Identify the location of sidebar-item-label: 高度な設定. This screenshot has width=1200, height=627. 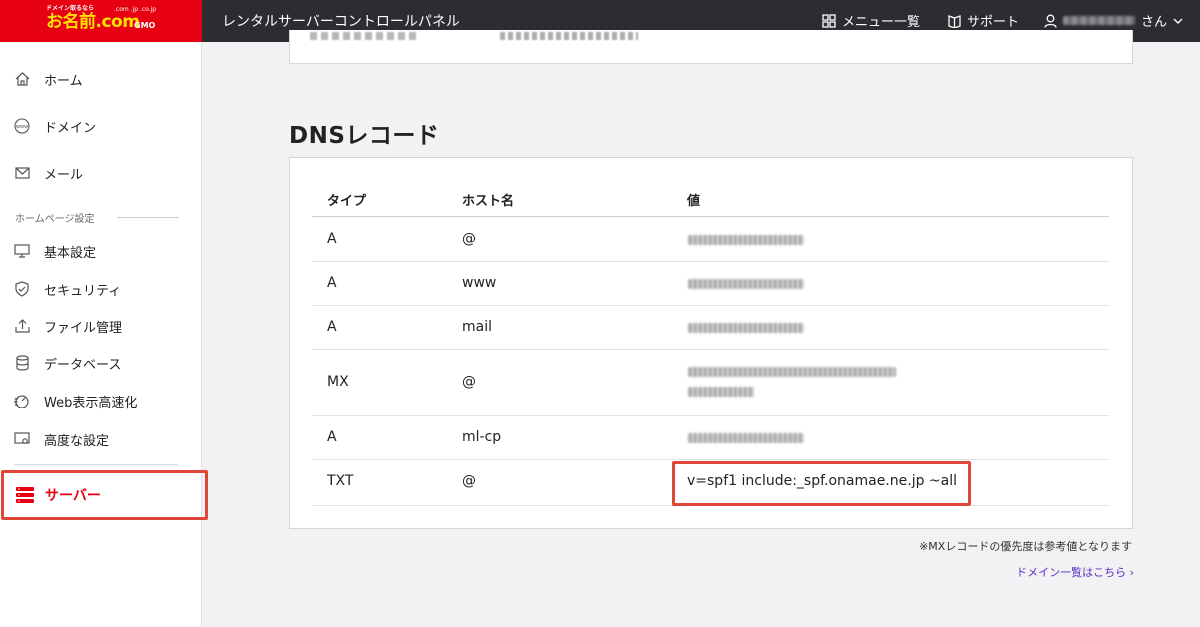
(77, 441).